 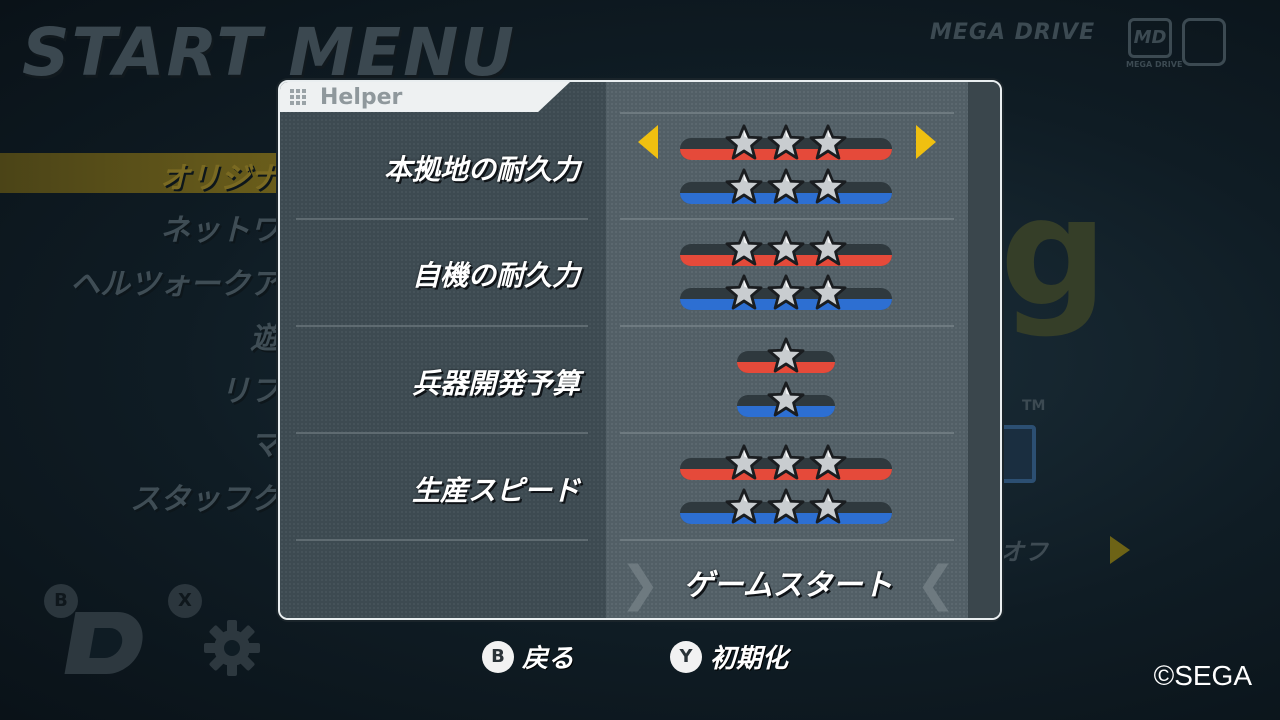 What do you see at coordinates (430, 382) in the screenshot?
I see `setting-label-weapon-budget: 兵器開発予算` at bounding box center [430, 382].